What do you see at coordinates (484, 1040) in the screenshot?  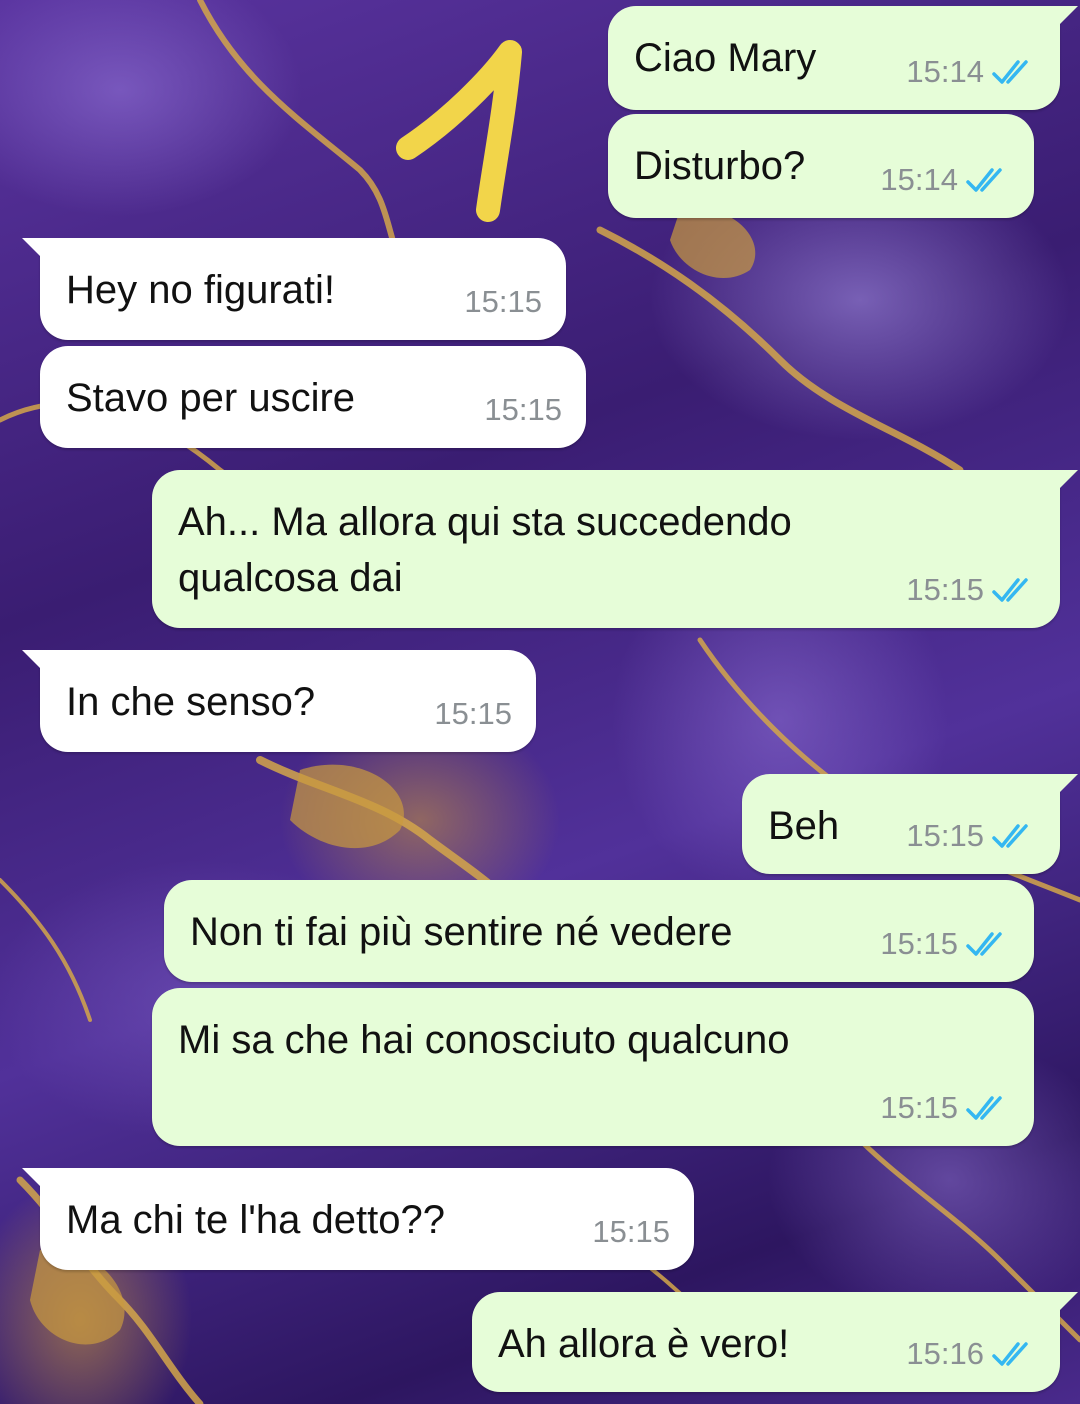 I see `message-text: Mi sa che hai conosciuto qualcuno` at bounding box center [484, 1040].